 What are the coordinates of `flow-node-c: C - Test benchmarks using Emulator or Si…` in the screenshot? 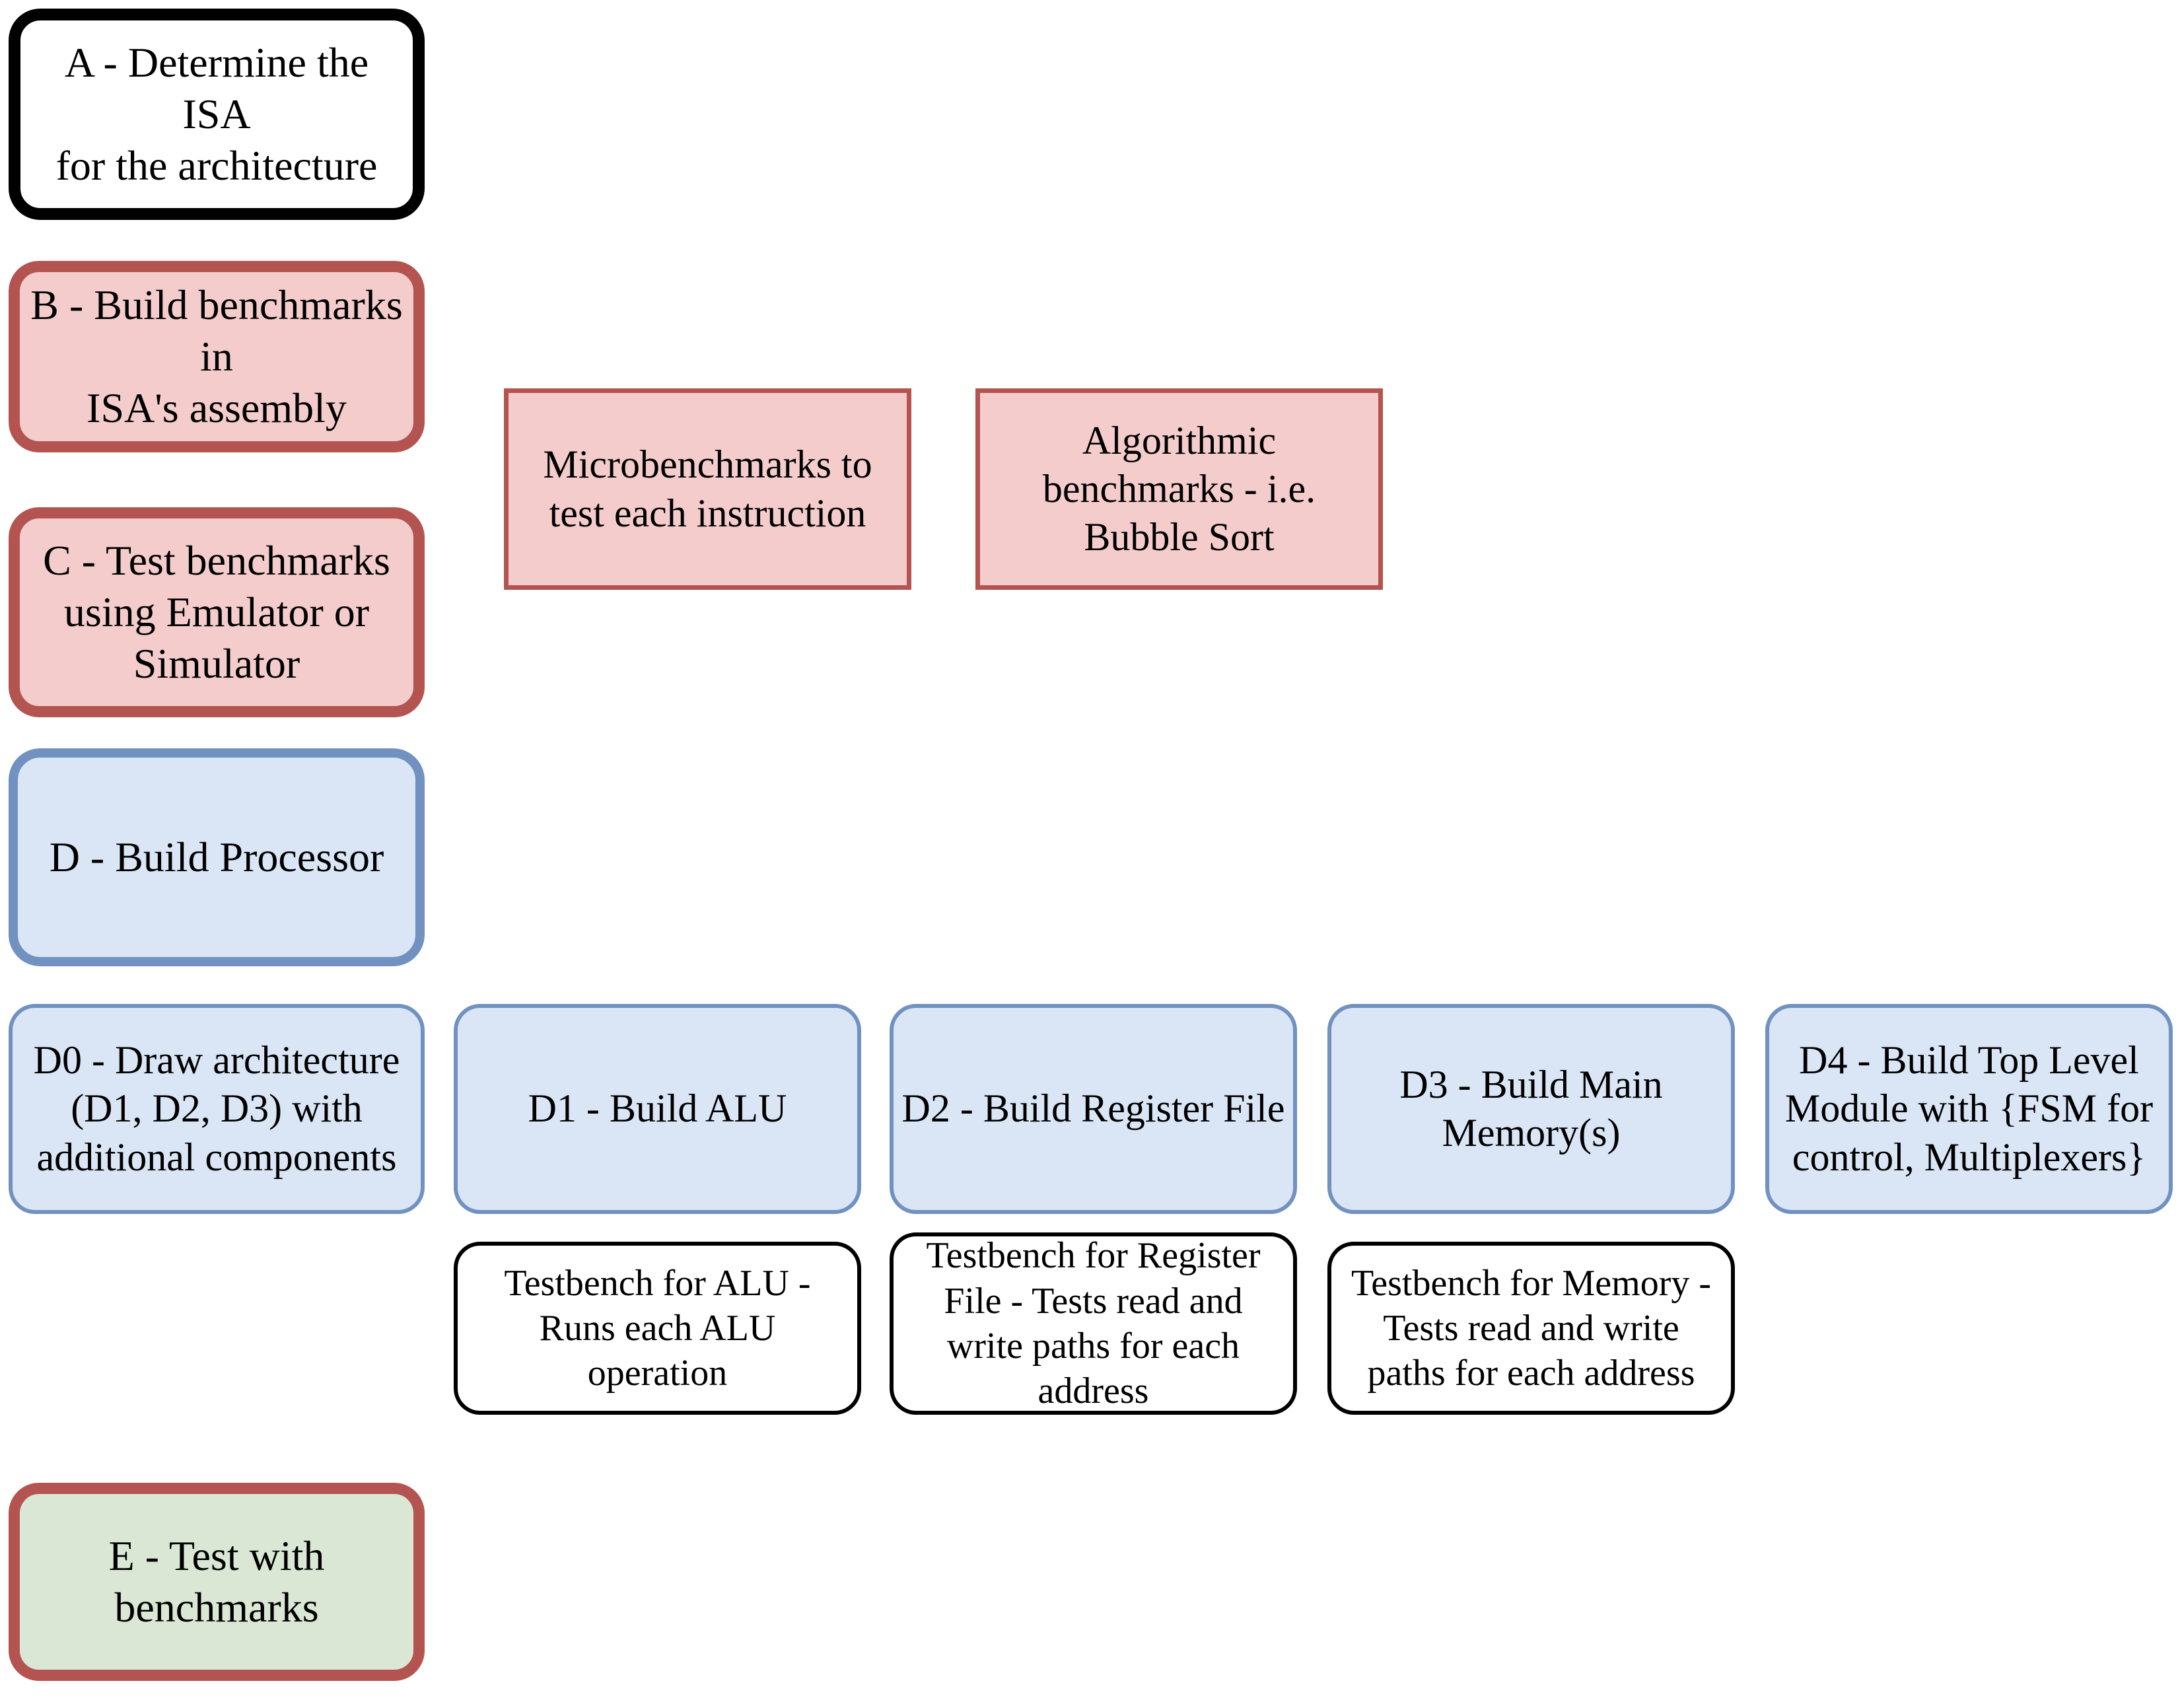 It's located at (217, 612).